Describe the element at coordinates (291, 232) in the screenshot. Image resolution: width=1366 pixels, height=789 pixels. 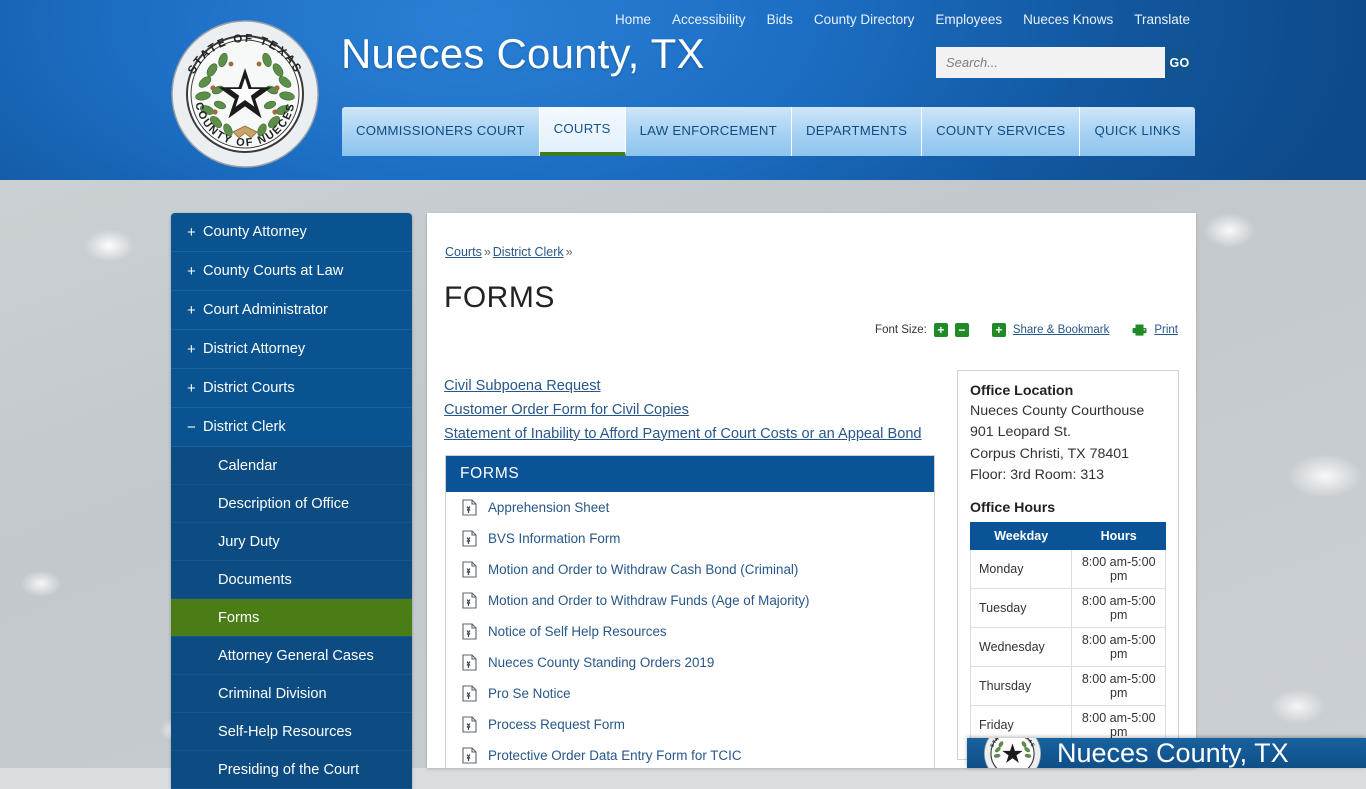
I see `sidebar-item-county-attorney: + County Attorney` at that location.